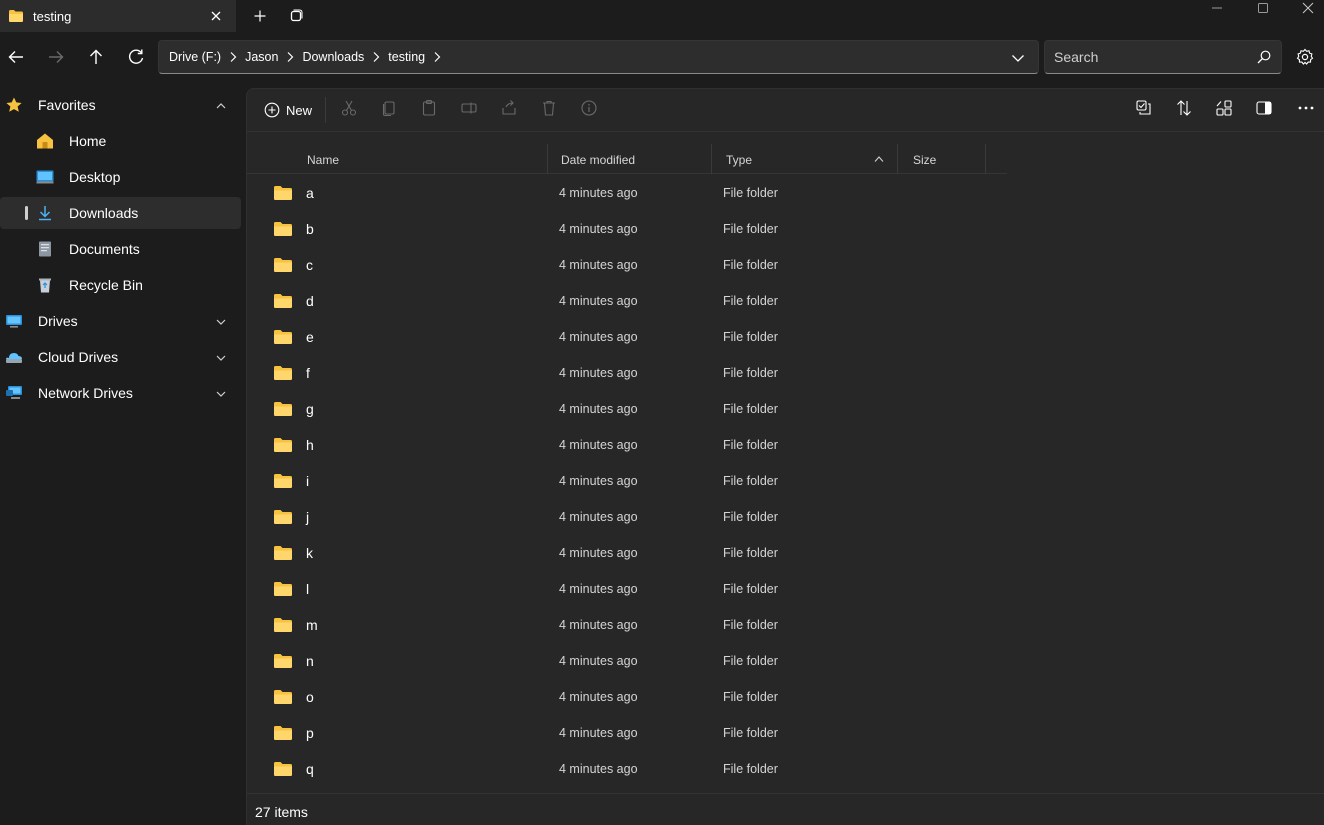 The width and height of the screenshot is (1324, 825). Describe the element at coordinates (627, 265) in the screenshot. I see `table-row: c 4 minutes ago File folder` at that location.